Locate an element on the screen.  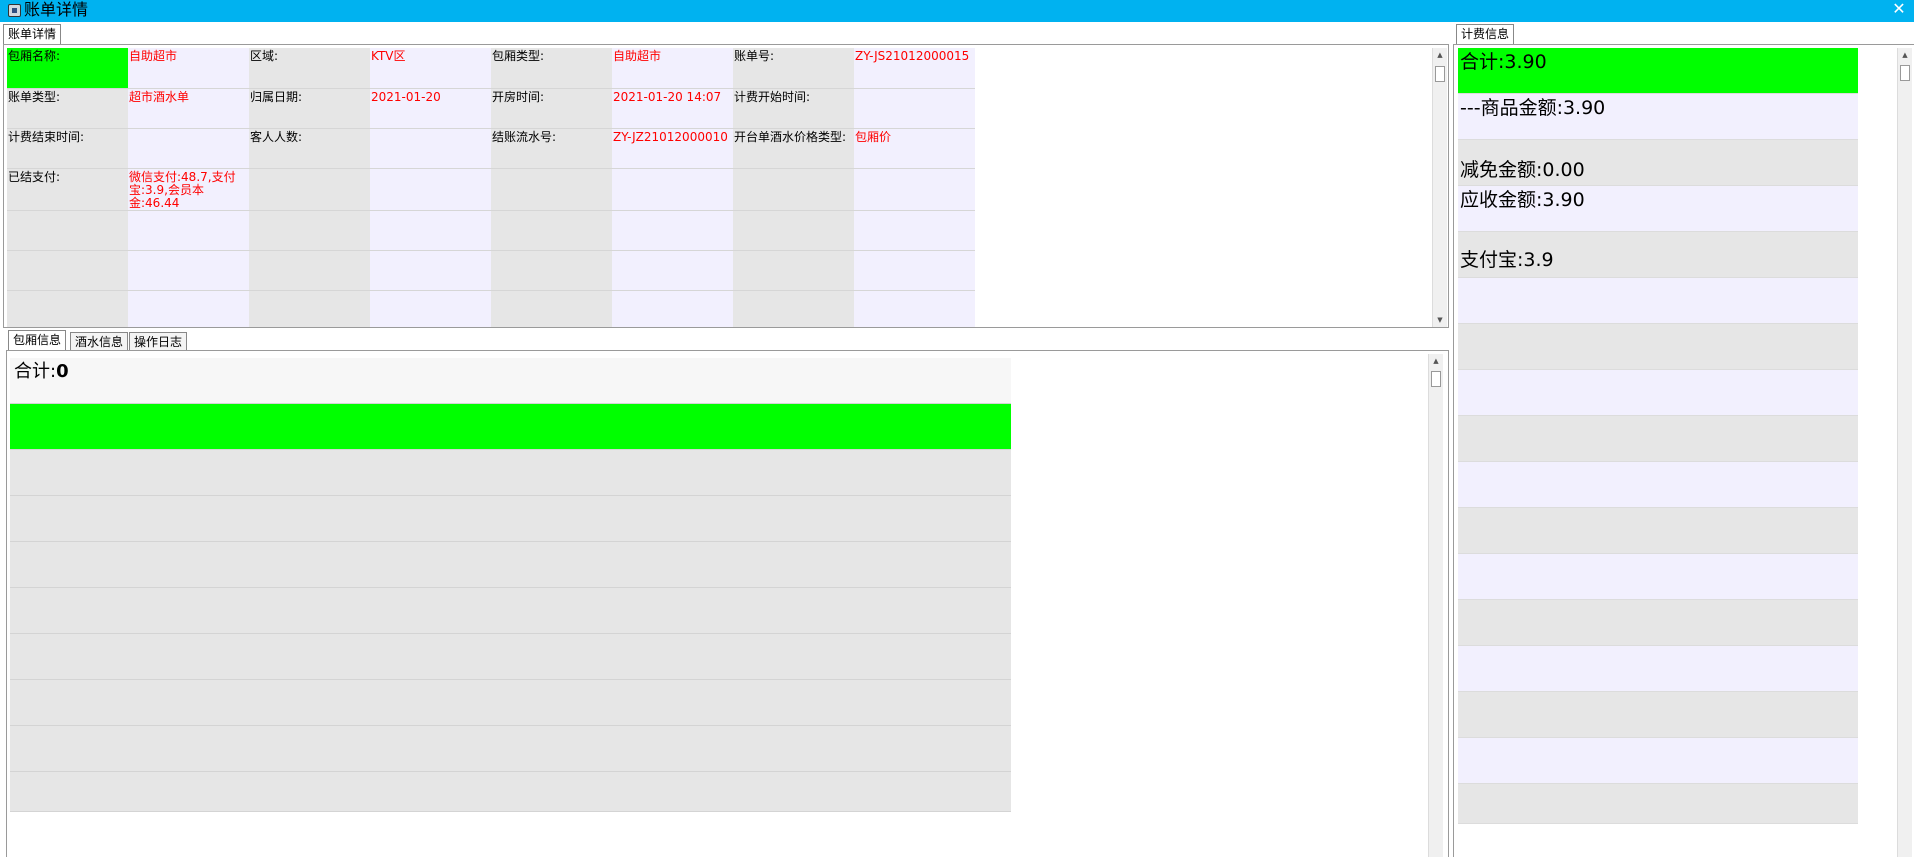
tab-drink-info: 酒水信息 is located at coordinates (99, 341).